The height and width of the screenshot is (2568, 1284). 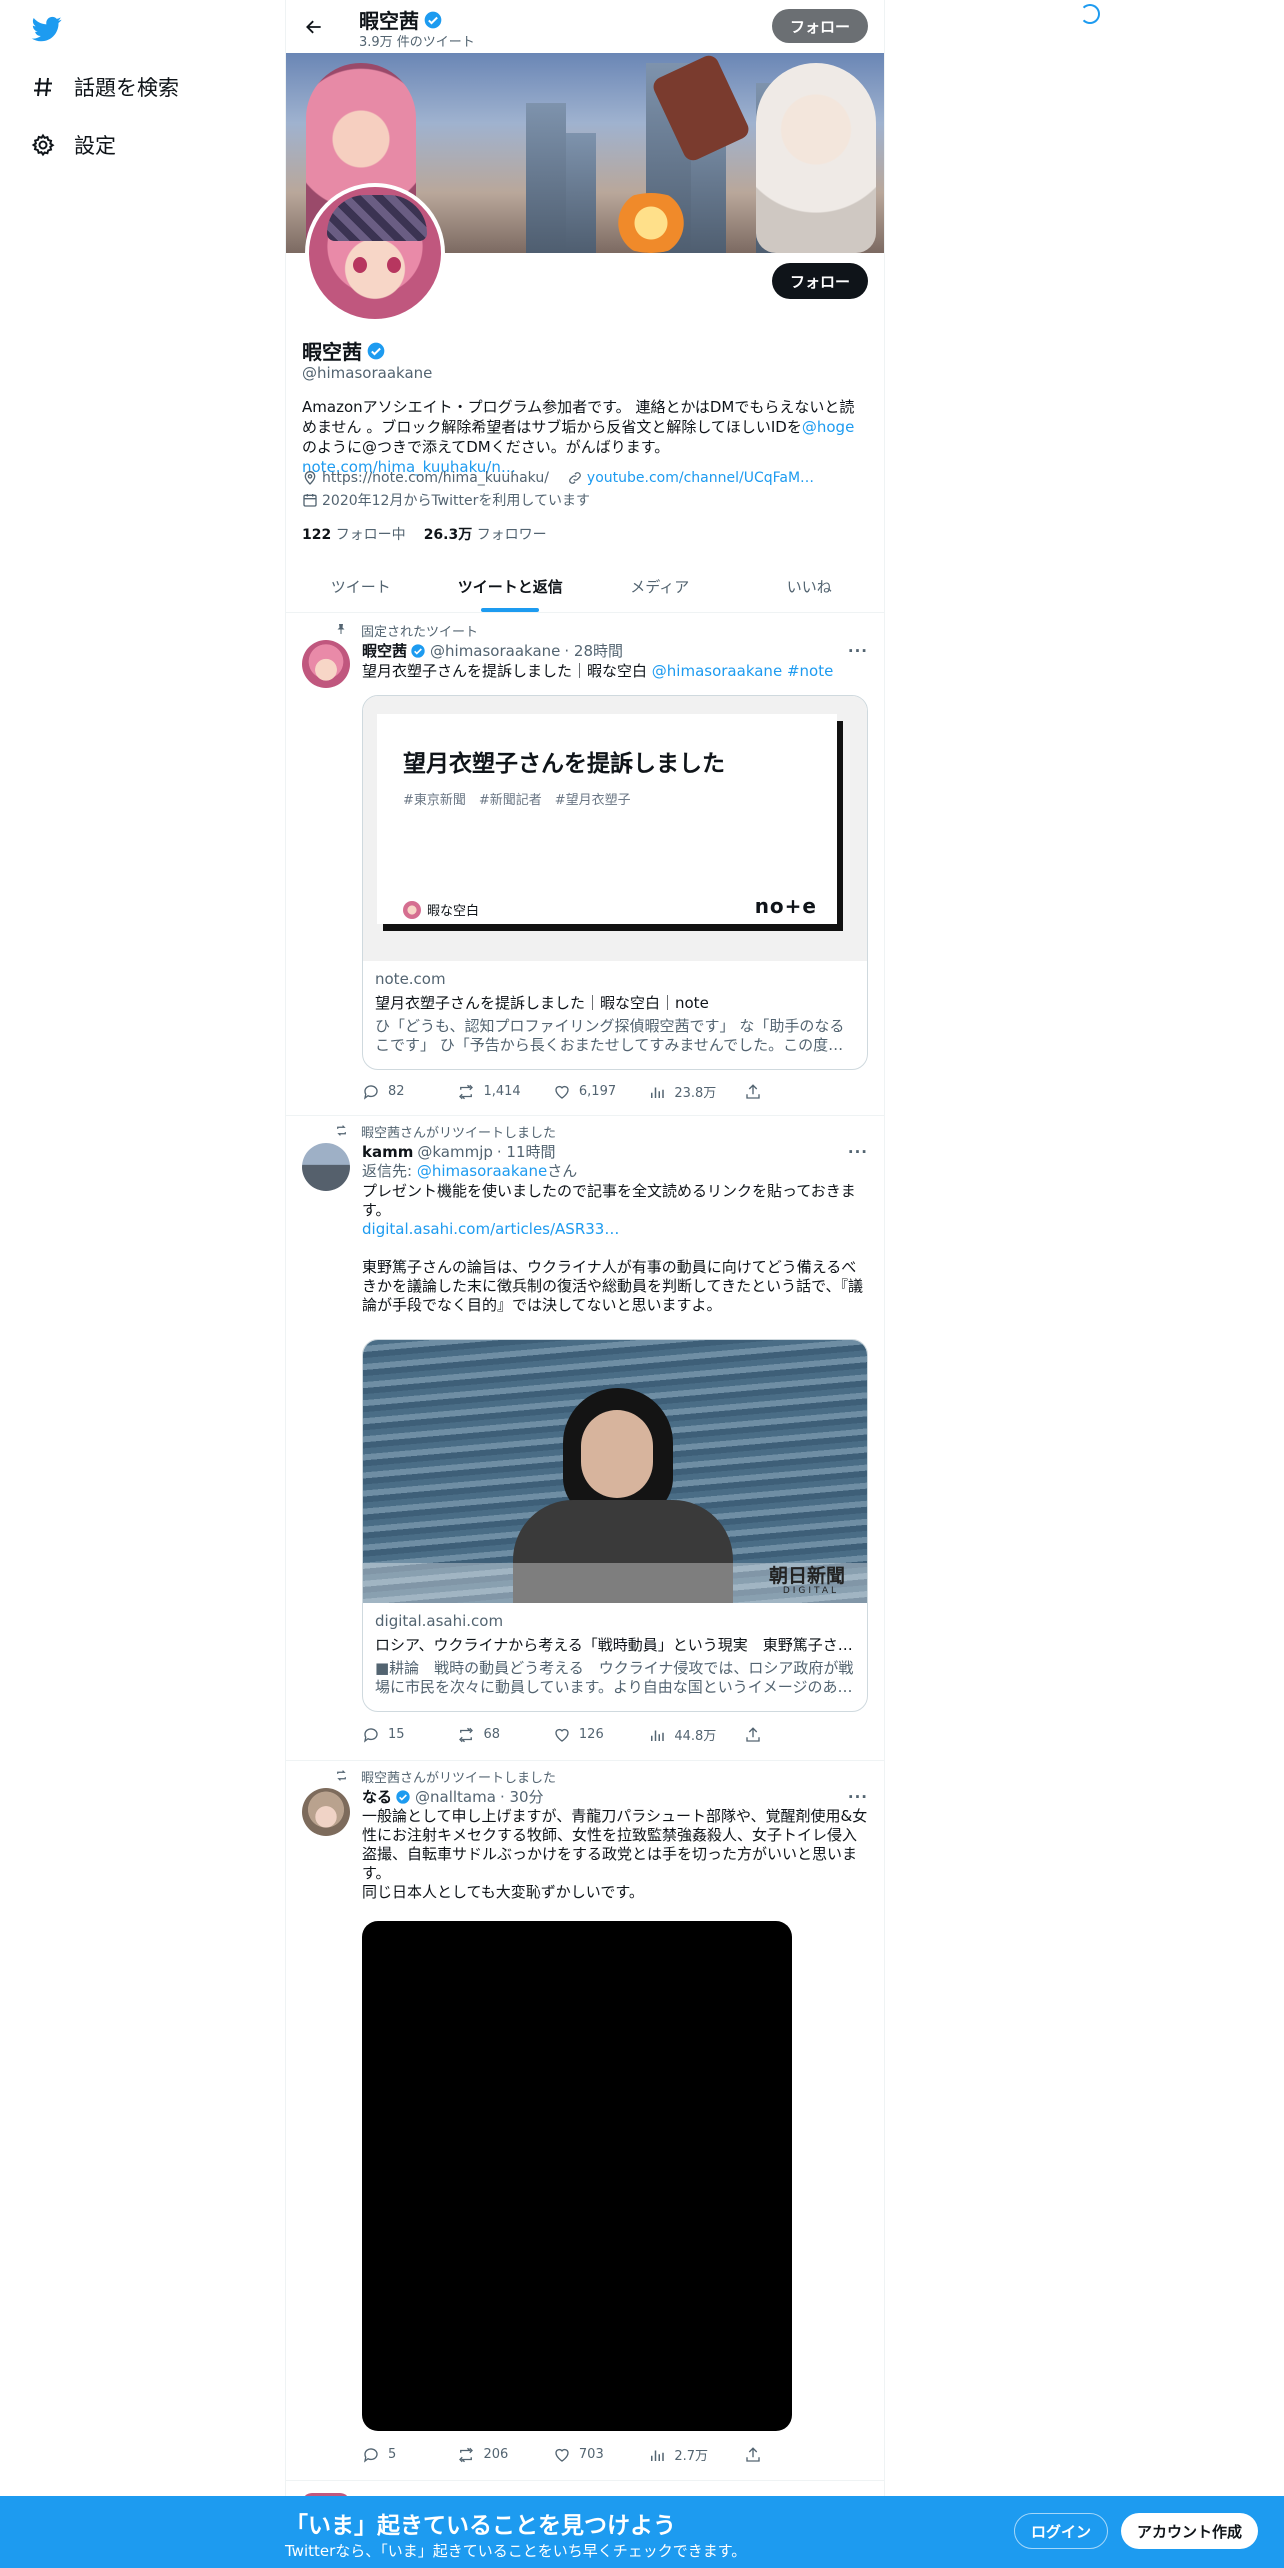 What do you see at coordinates (1061, 2531) in the screenshot?
I see `login-button: ログイン` at bounding box center [1061, 2531].